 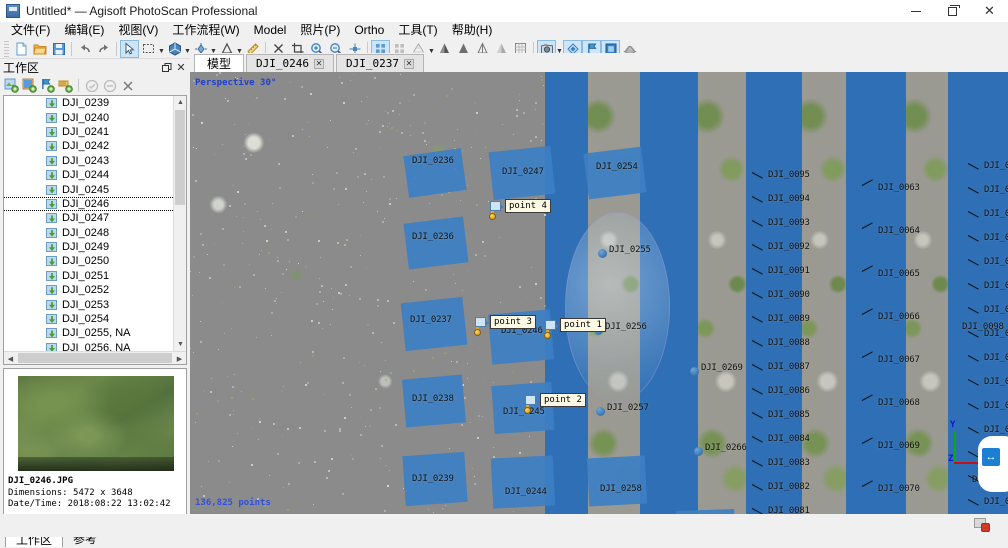 What do you see at coordinates (989, 11) in the screenshot?
I see `close-button: ✕` at bounding box center [989, 11].